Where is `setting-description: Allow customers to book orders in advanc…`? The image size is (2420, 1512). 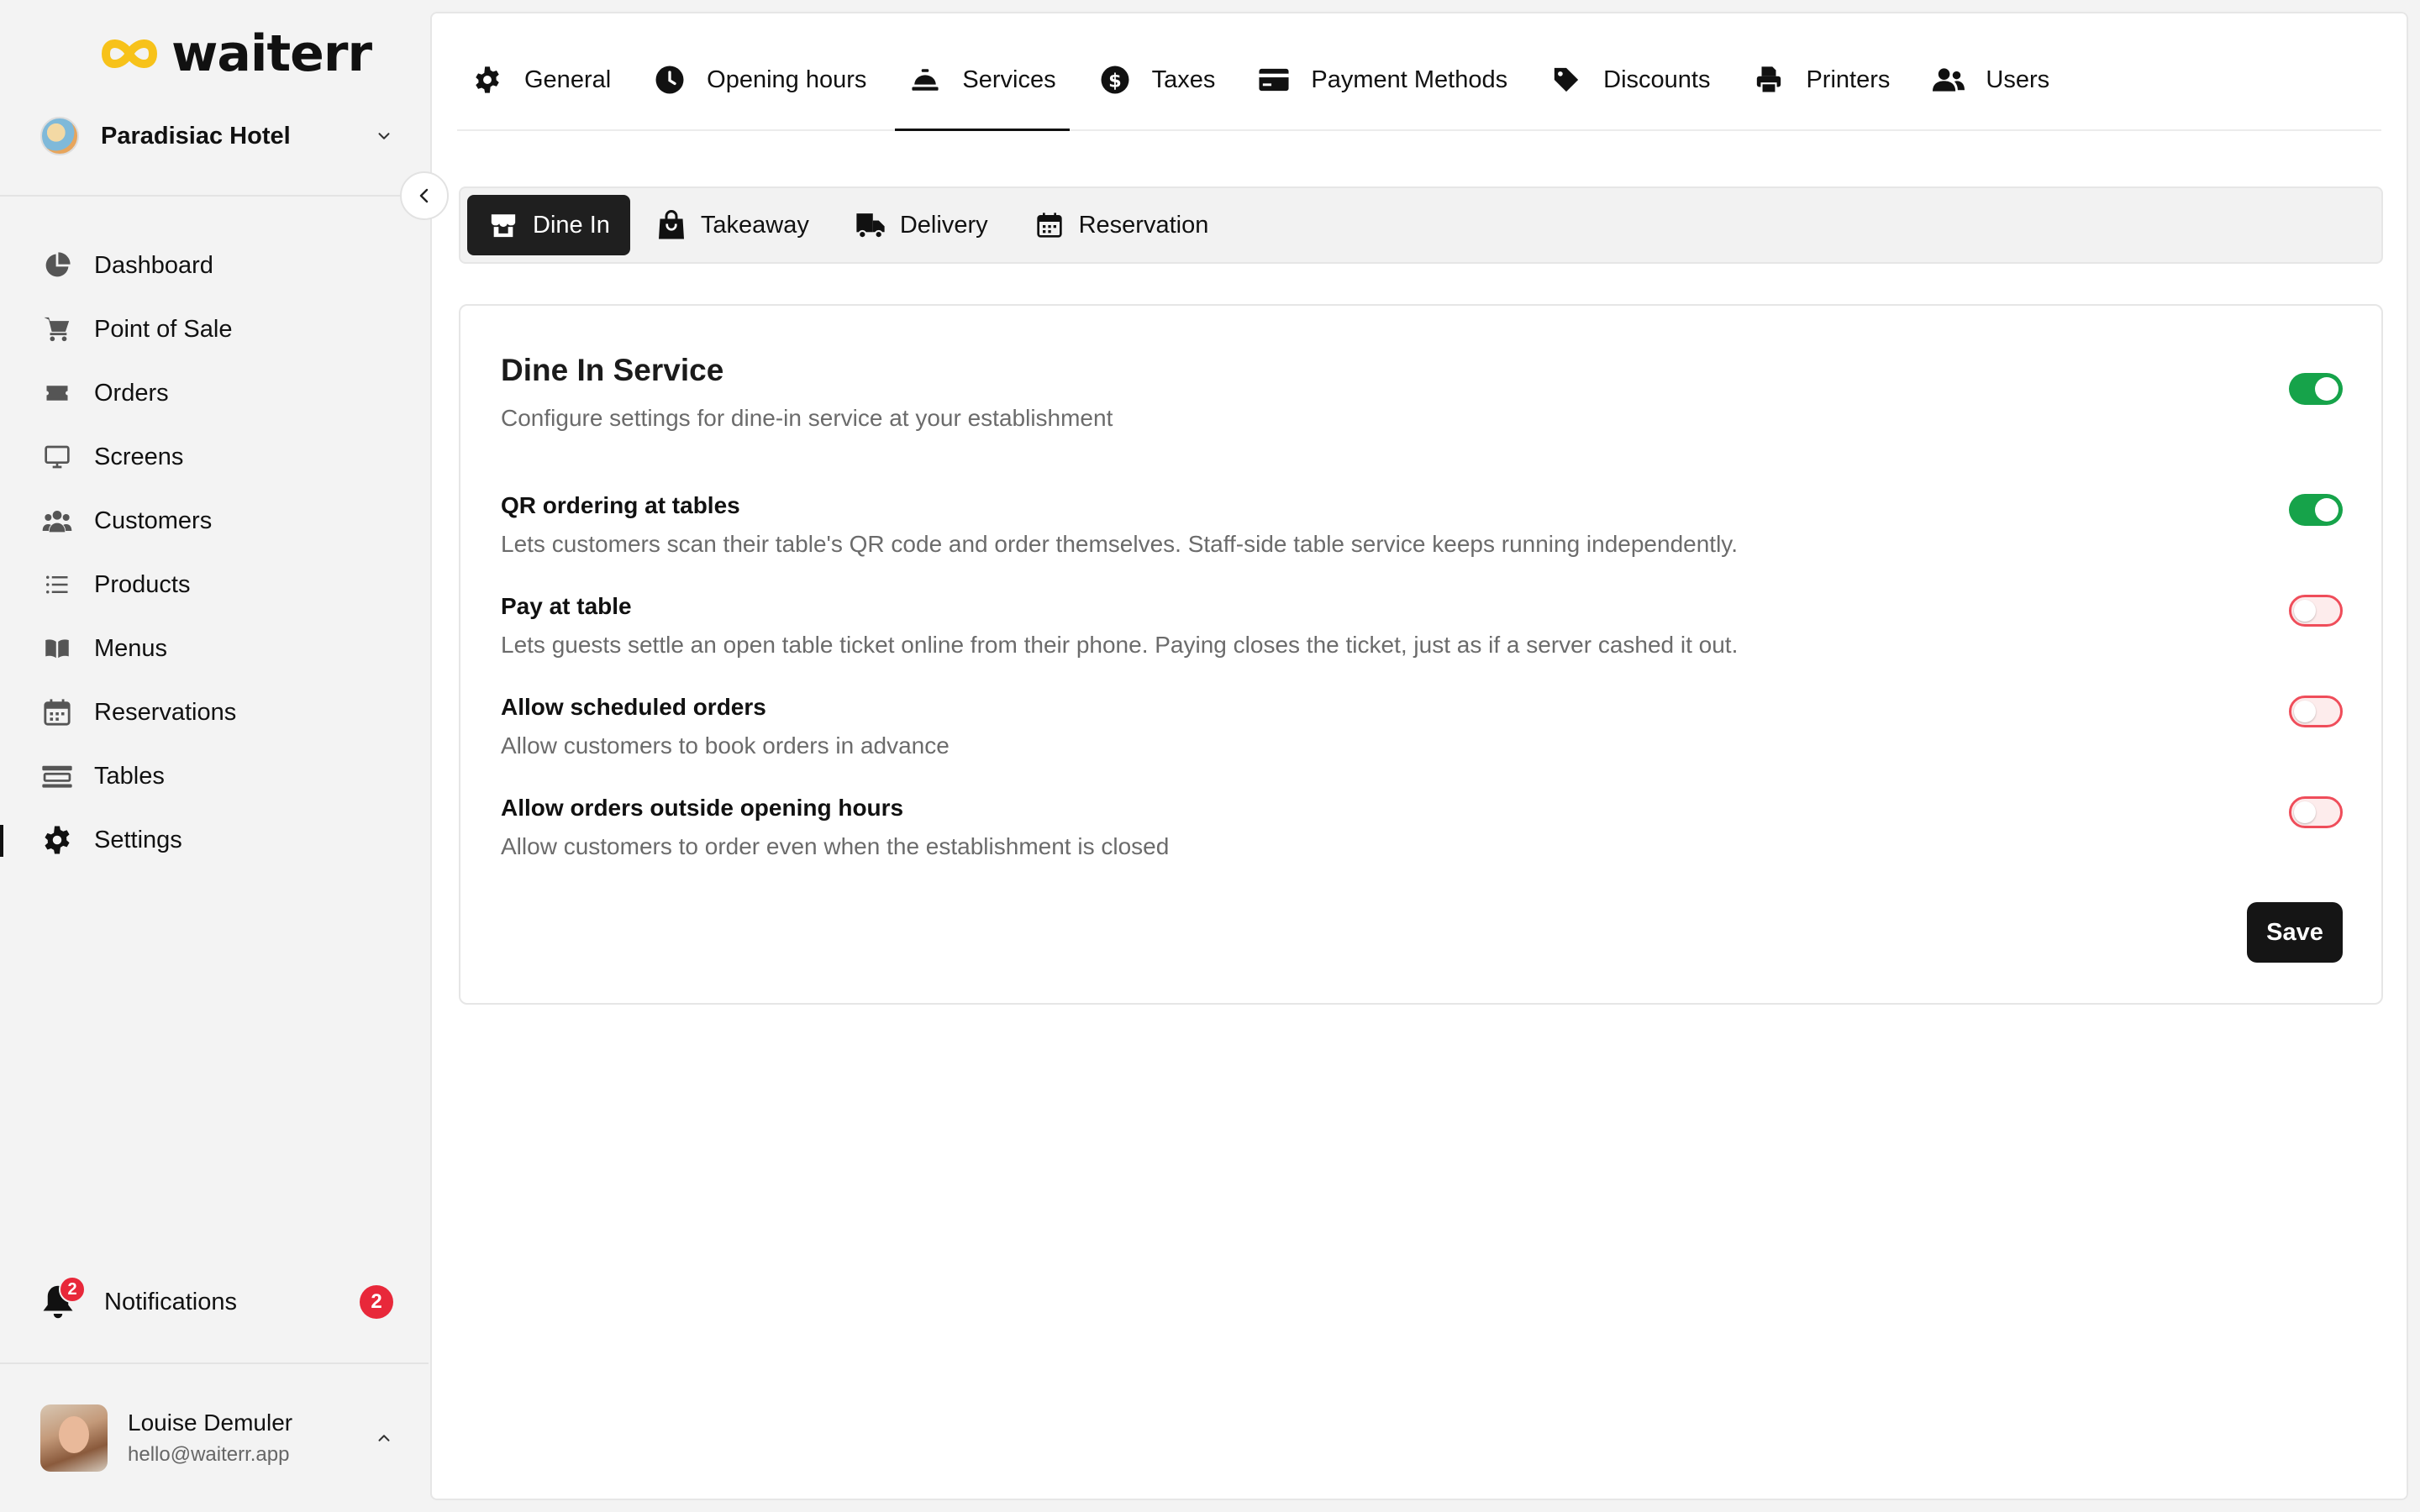
setting-description: Allow customers to book orders in advanc… is located at coordinates (725, 745).